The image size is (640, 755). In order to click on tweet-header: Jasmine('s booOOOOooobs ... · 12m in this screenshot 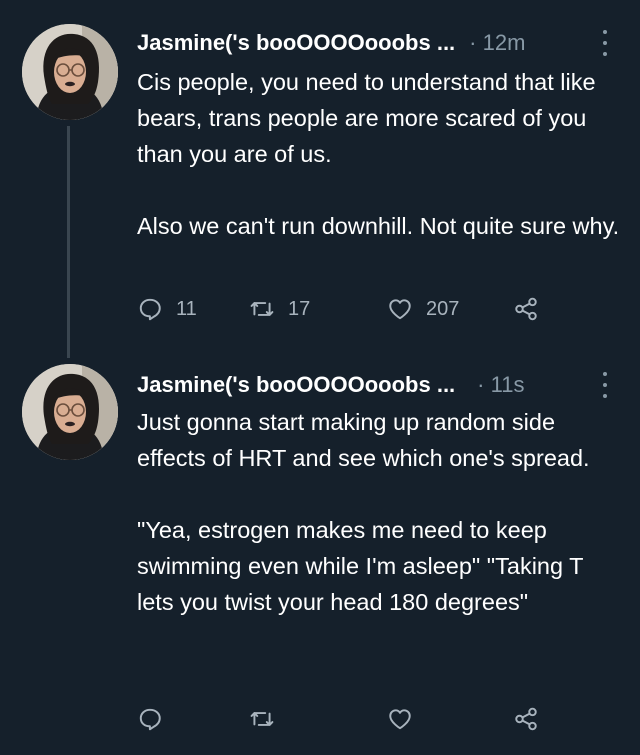, I will do `click(378, 43)`.